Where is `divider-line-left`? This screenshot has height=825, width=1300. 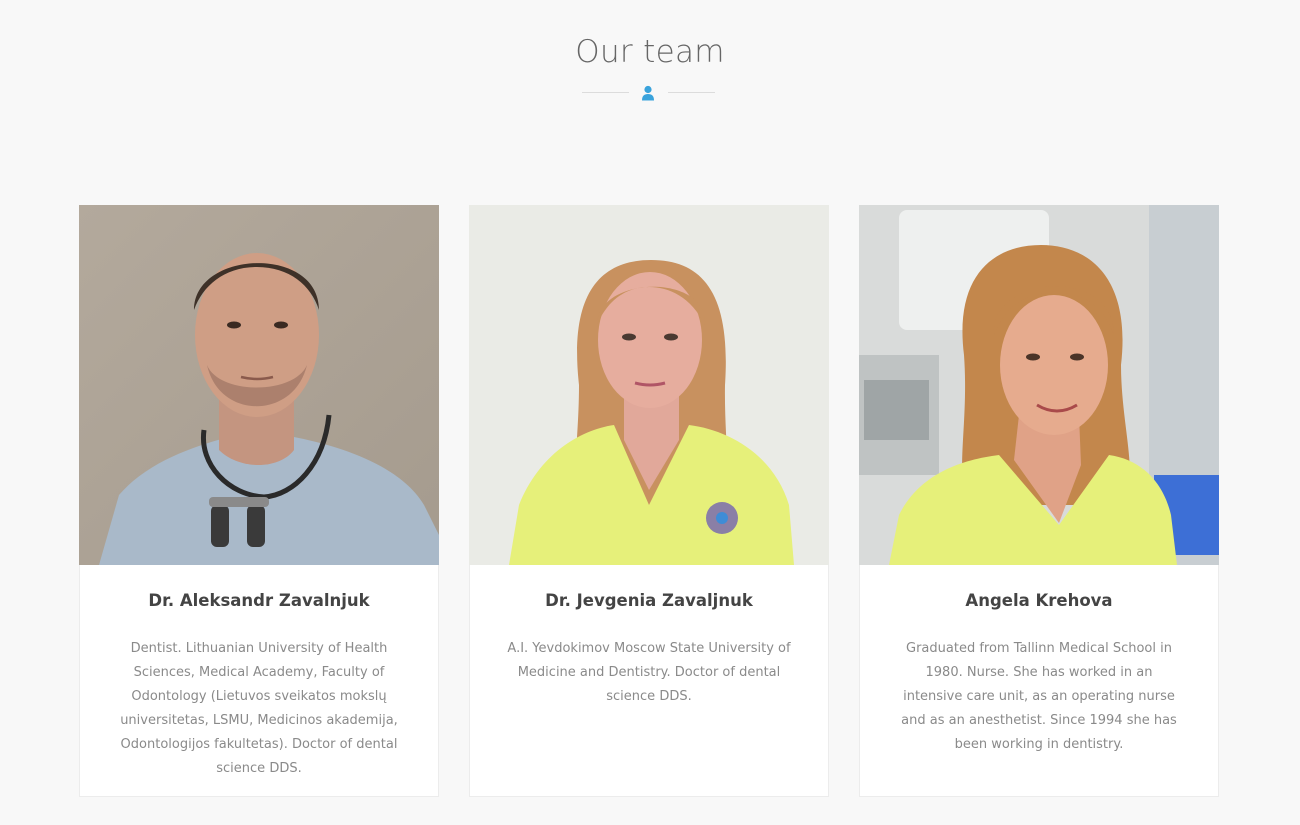 divider-line-left is located at coordinates (605, 92).